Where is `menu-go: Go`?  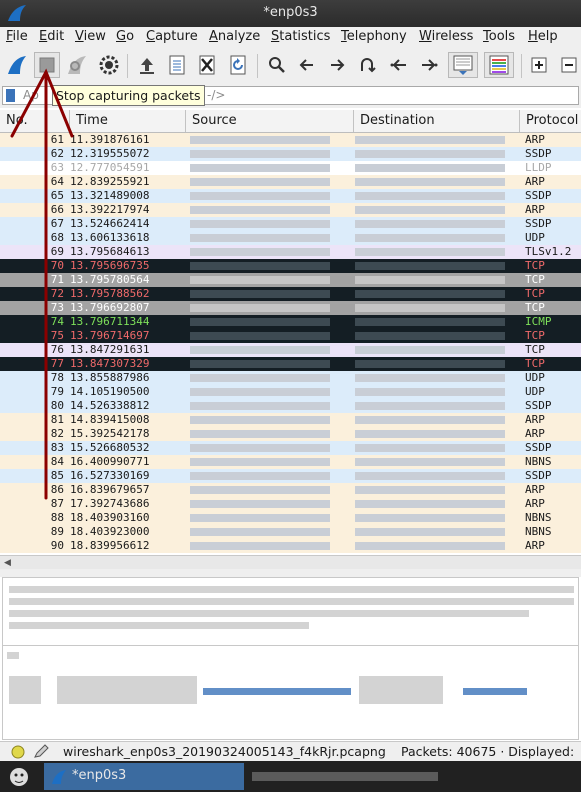
menu-go: Go is located at coordinates (125, 36).